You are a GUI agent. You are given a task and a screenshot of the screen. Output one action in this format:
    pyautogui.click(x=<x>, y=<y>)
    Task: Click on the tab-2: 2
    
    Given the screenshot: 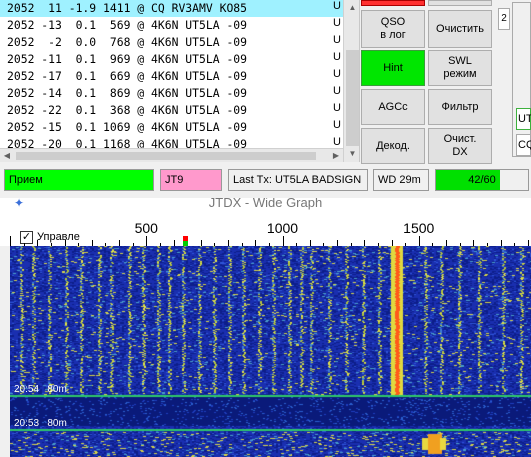 What is the action you would take?
    pyautogui.click(x=504, y=19)
    